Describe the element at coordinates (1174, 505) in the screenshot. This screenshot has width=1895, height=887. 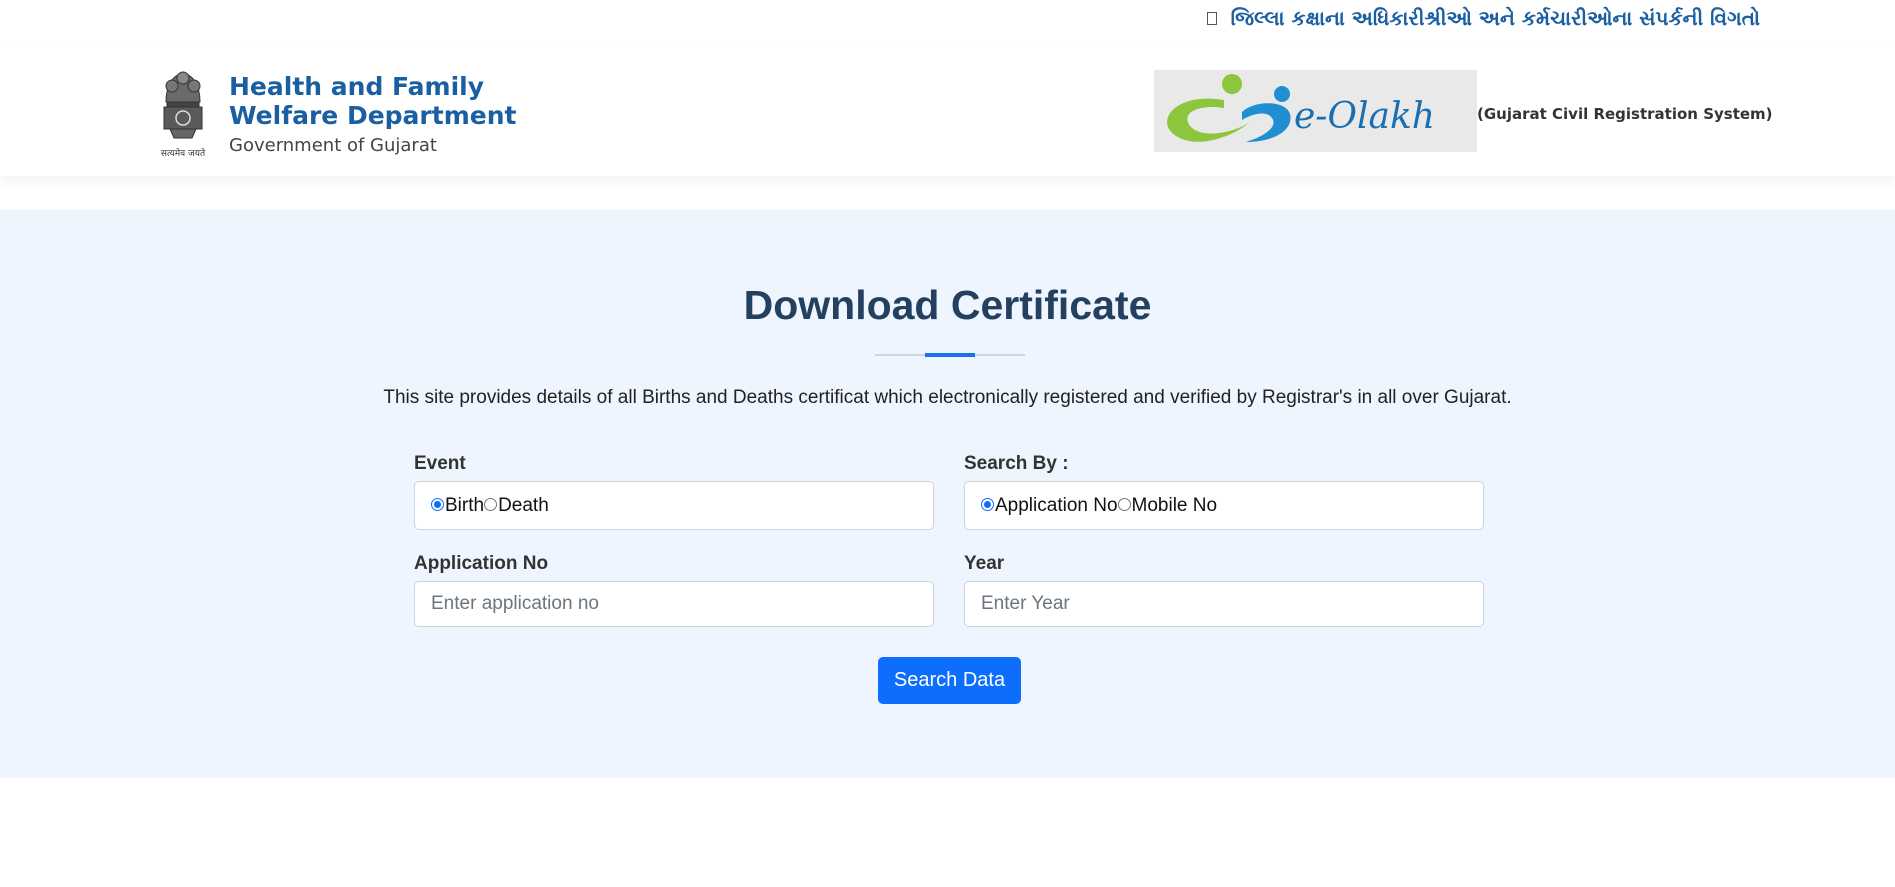
I see `search-by-mobile-label: Mobile No` at that location.